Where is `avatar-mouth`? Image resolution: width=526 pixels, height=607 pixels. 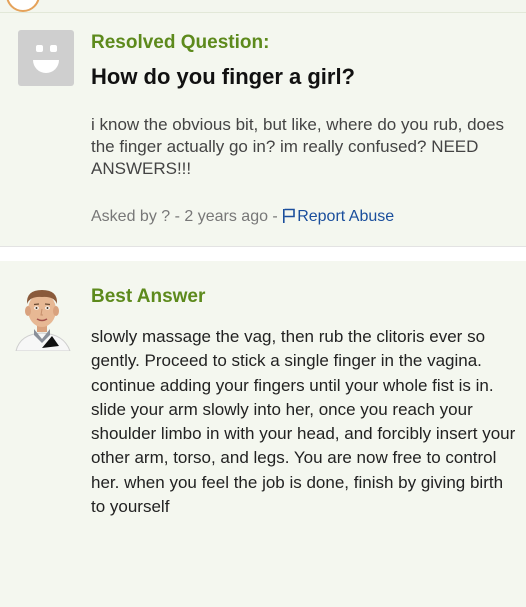 avatar-mouth is located at coordinates (46, 66).